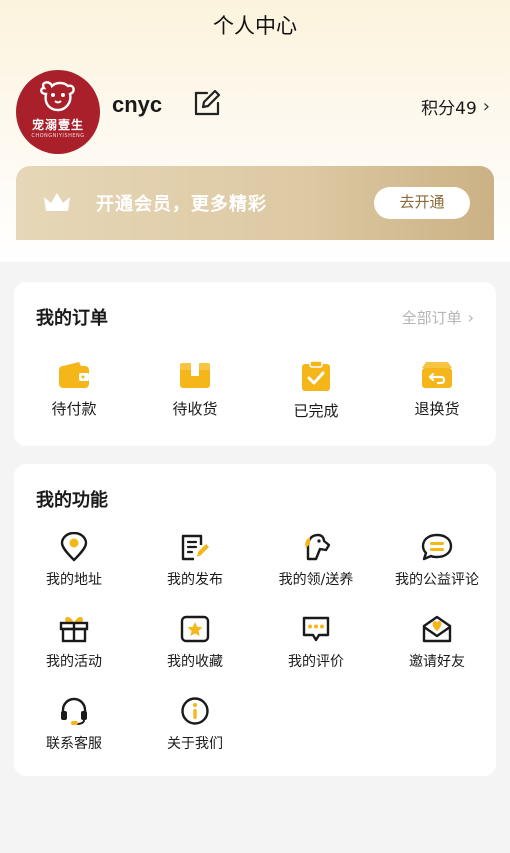 This screenshot has height=853, width=510. I want to click on order-item-label: 待收货, so click(195, 409).